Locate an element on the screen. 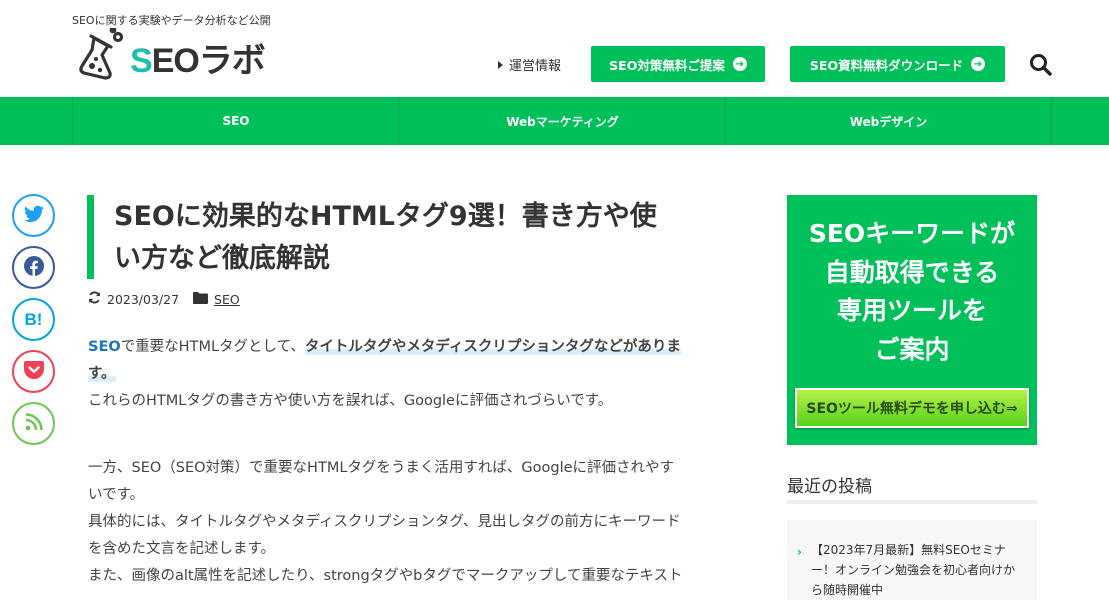 This screenshot has width=1109, height=600. share-facebook-button is located at coordinates (33, 267).